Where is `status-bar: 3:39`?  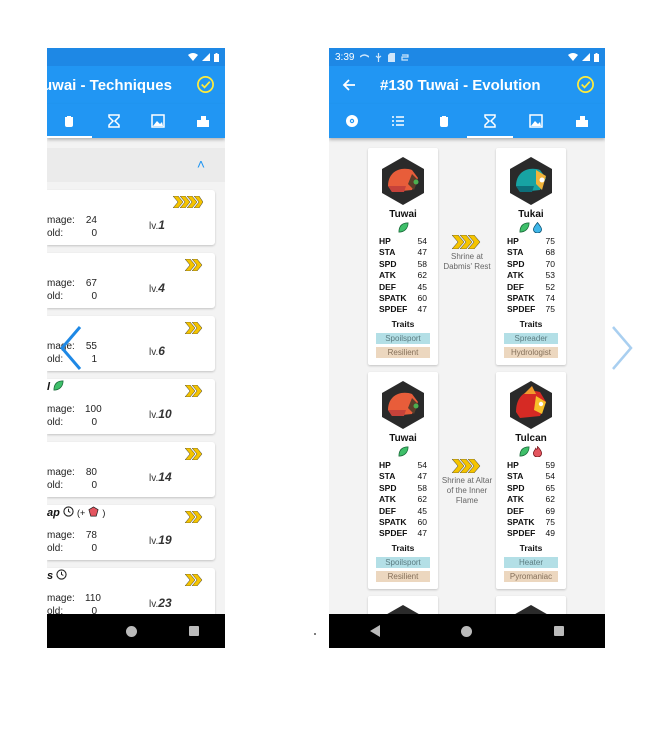 status-bar: 3:39 is located at coordinates (467, 57).